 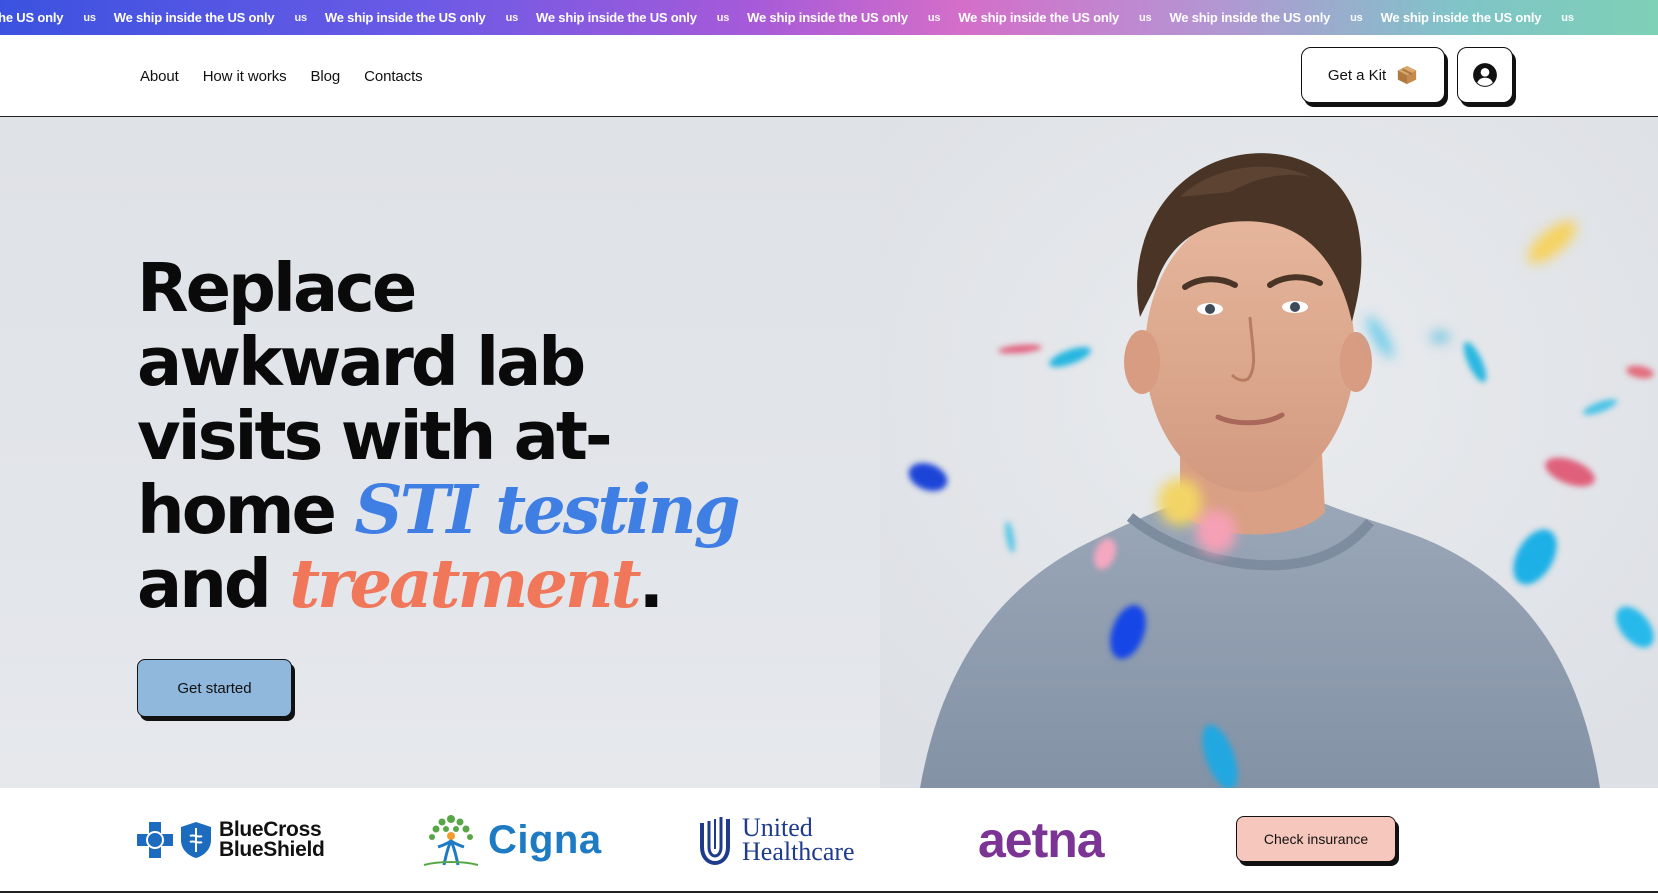 What do you see at coordinates (326, 76) in the screenshot?
I see `nav-link-blog: Blog` at bounding box center [326, 76].